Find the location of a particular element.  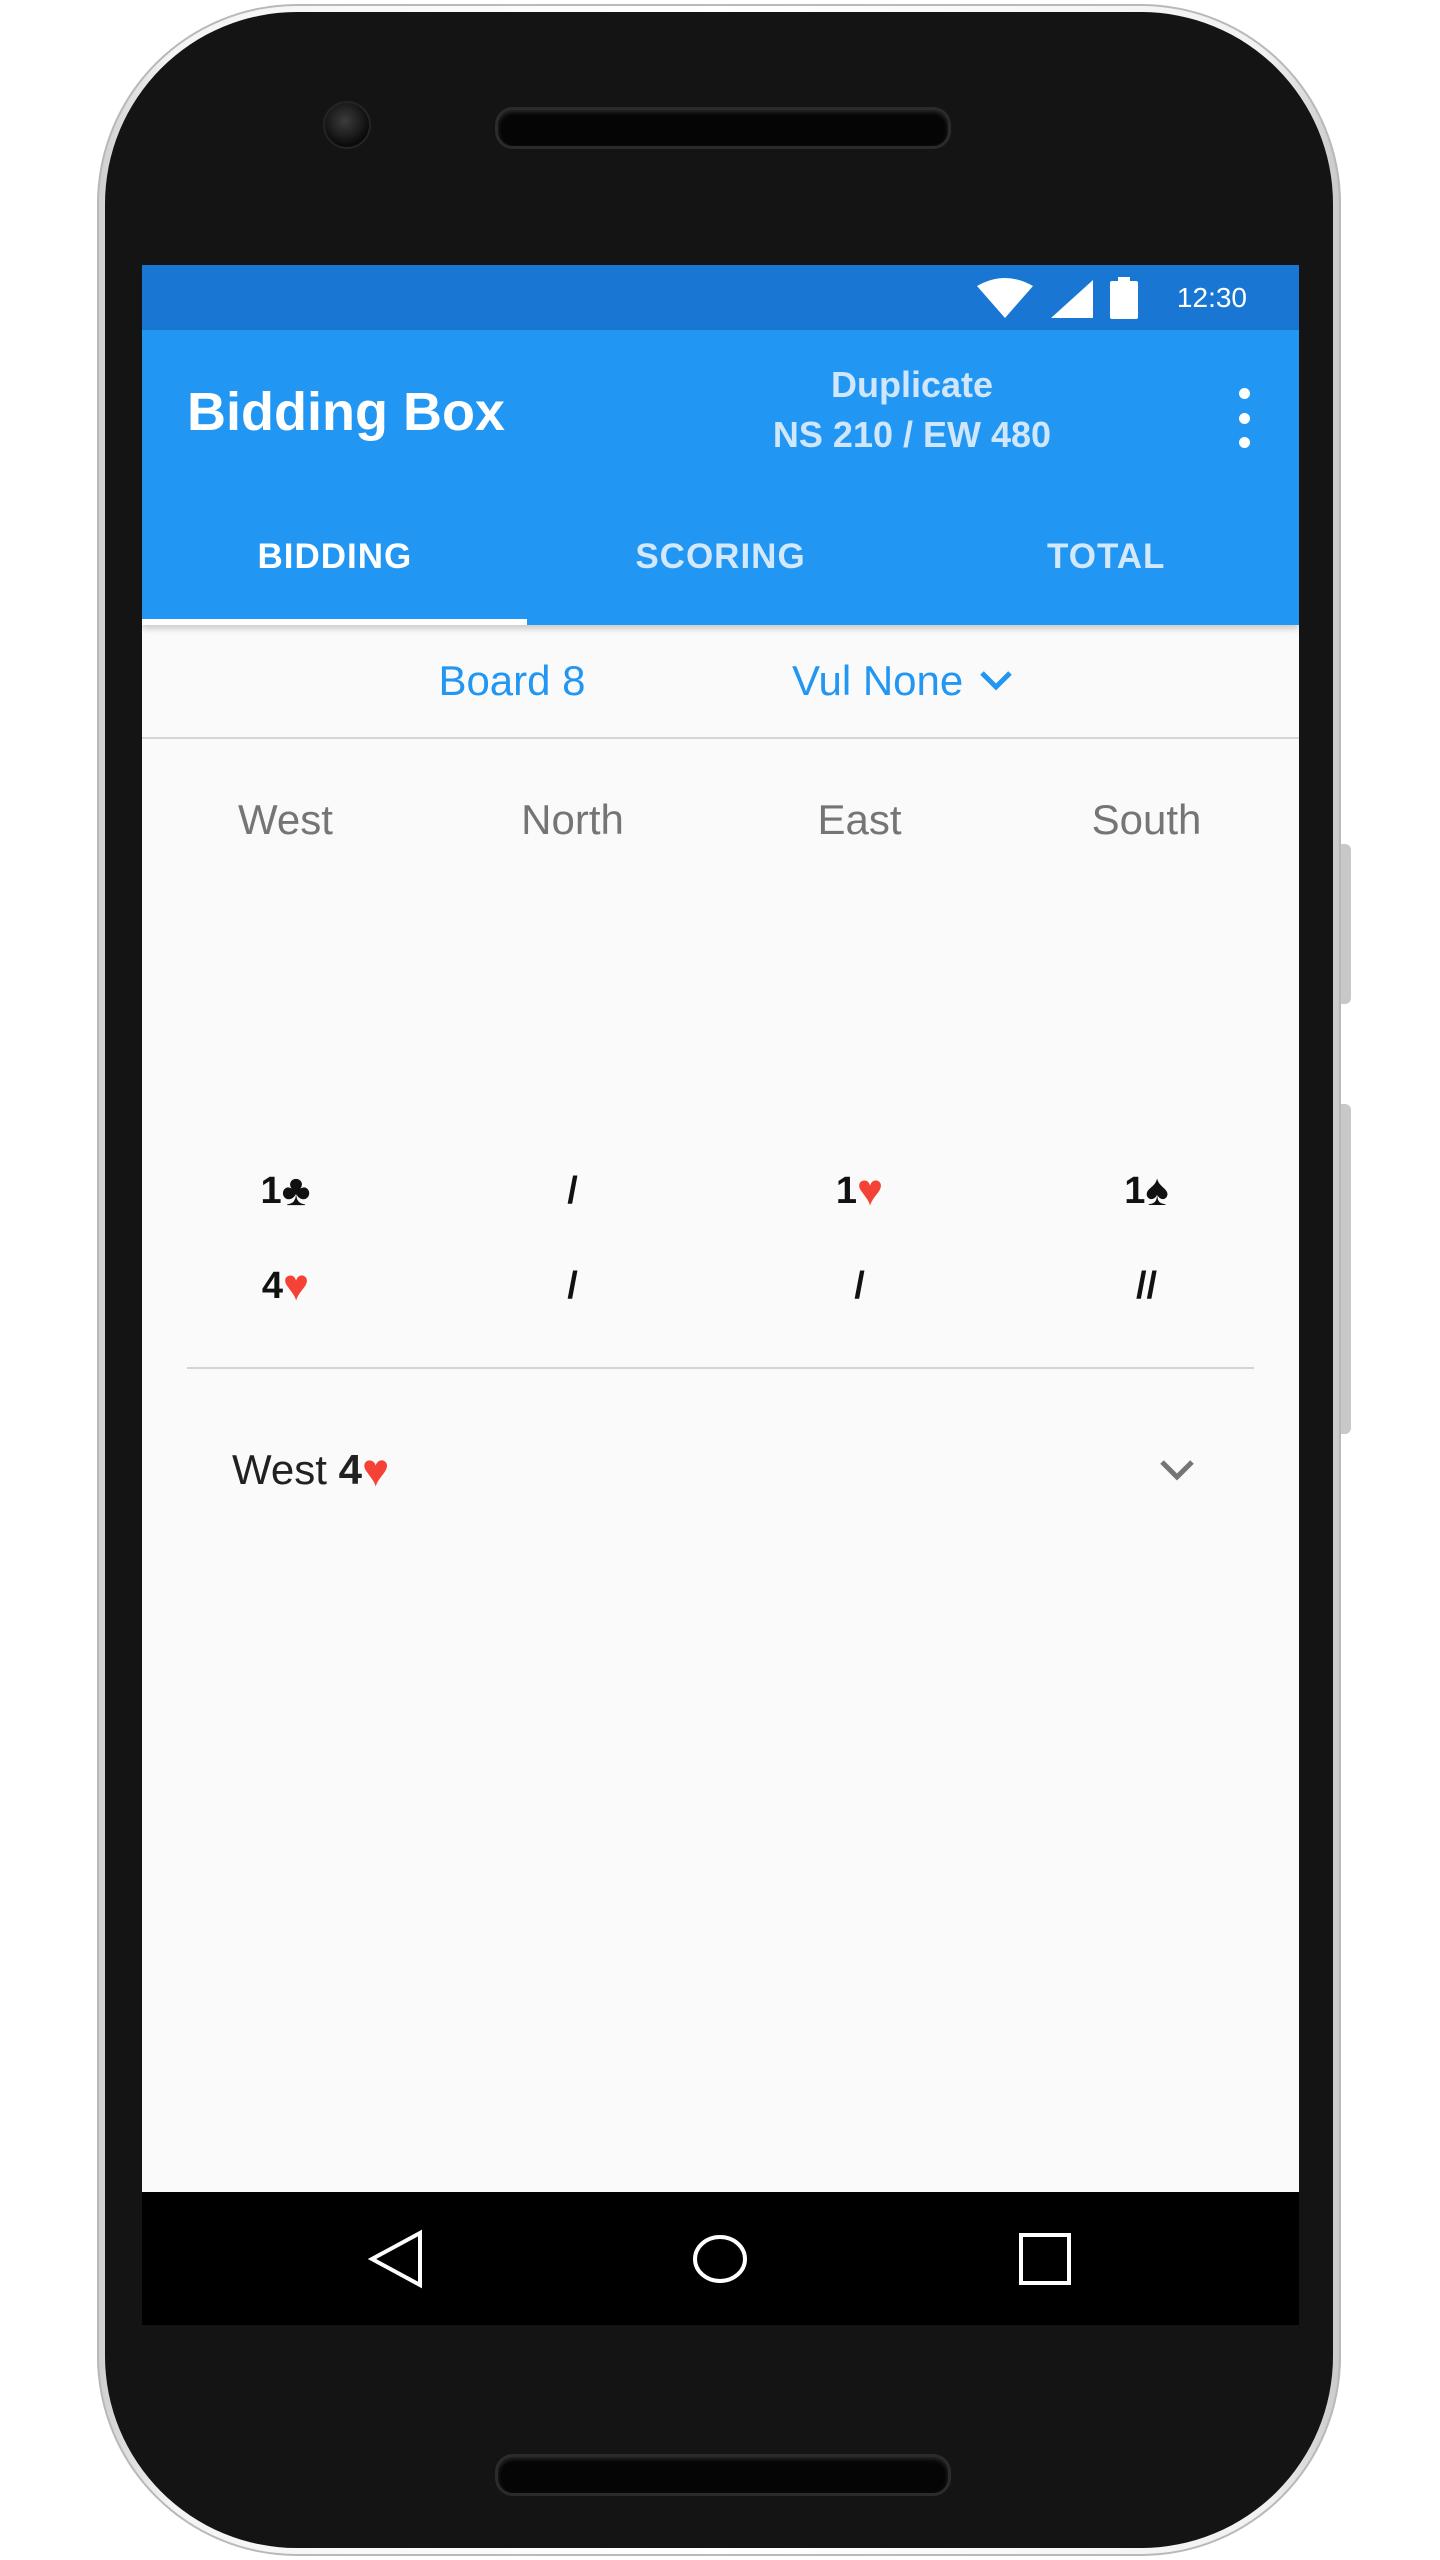

score-summary-block: Duplicate NS 210 / EW 480 is located at coordinates (912, 410).